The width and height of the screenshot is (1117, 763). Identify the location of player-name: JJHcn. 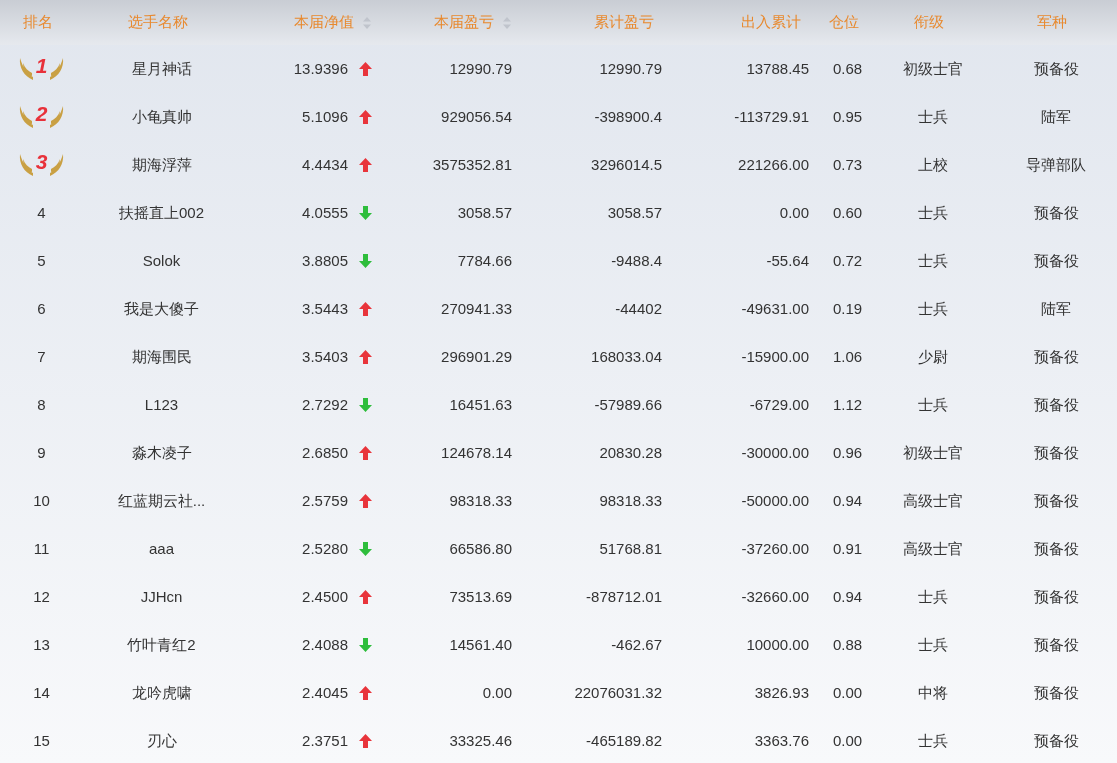
(161, 596).